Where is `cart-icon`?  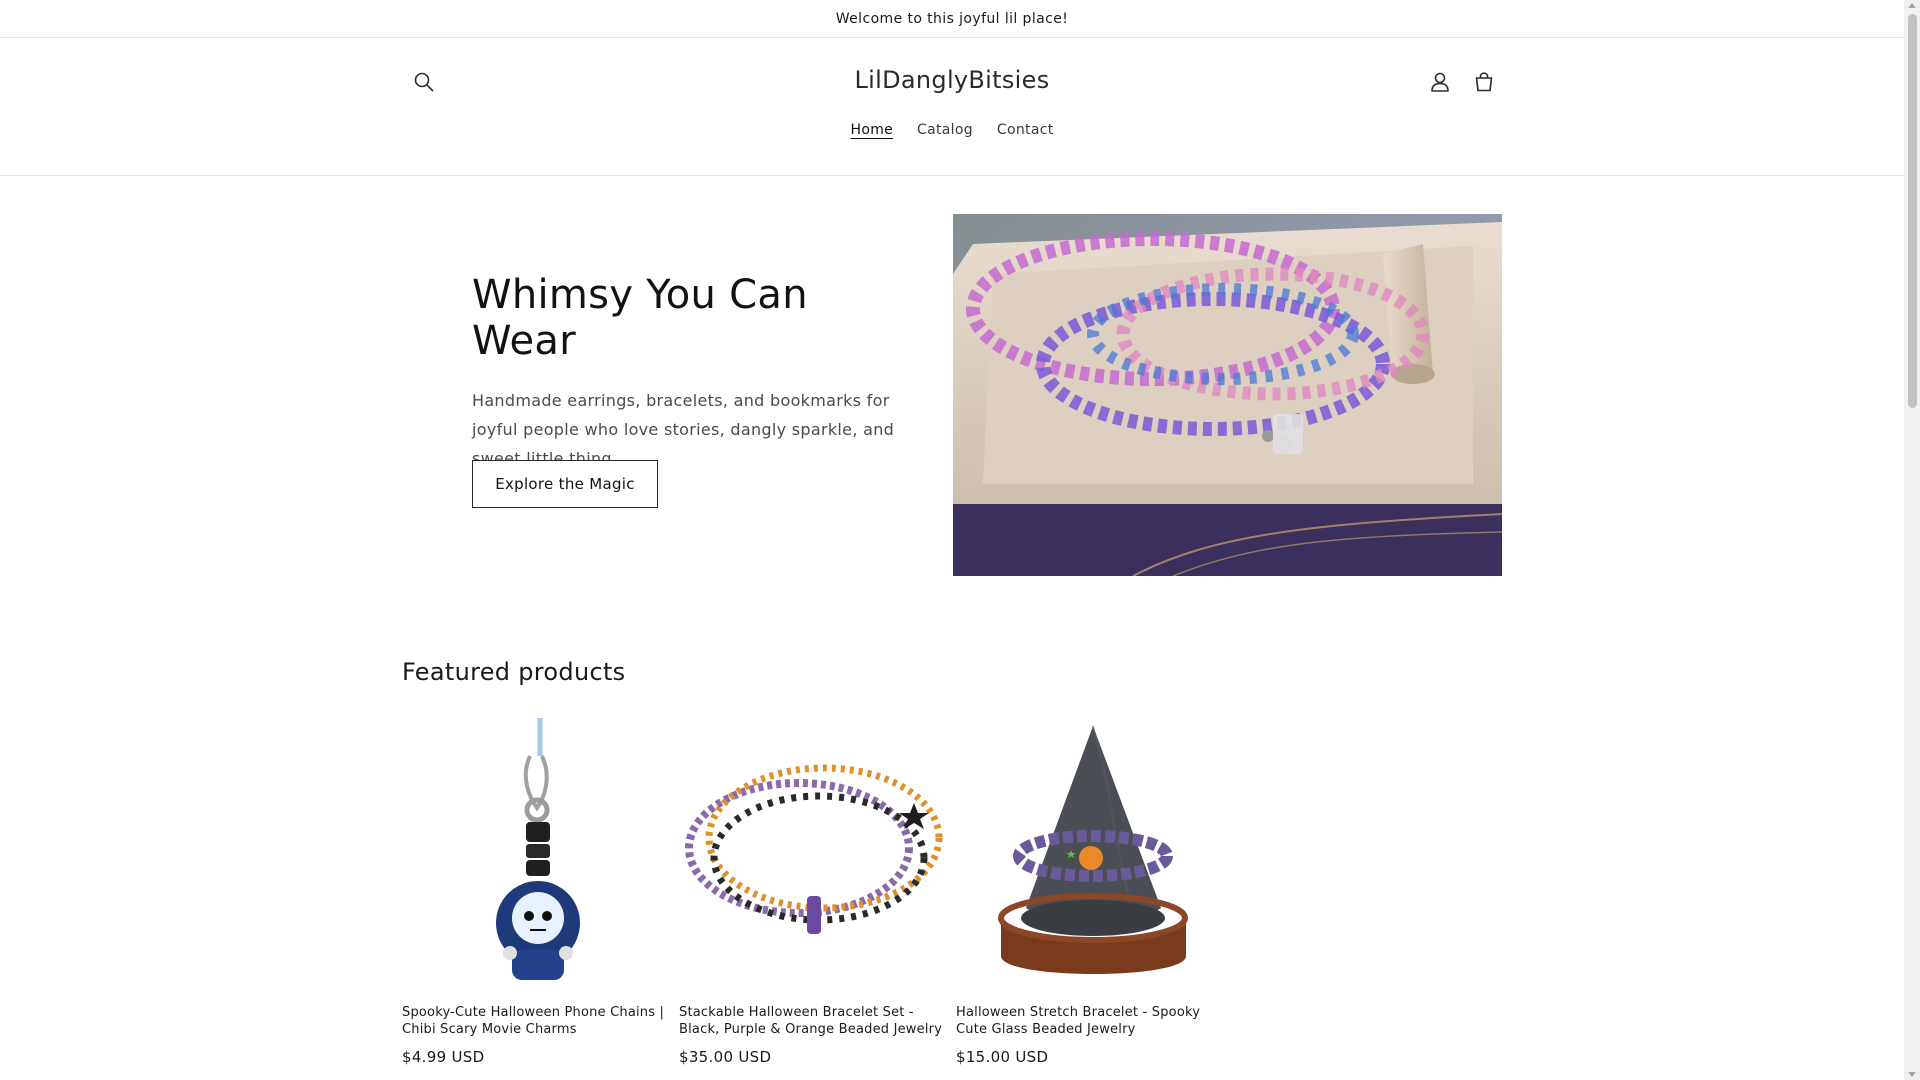
cart-icon is located at coordinates (1484, 82).